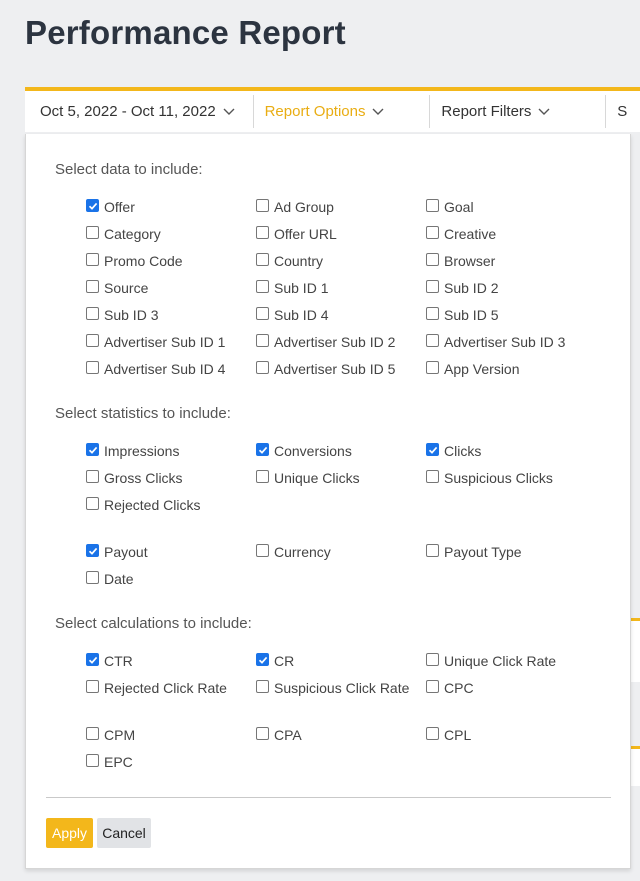 The width and height of the screenshot is (640, 881). What do you see at coordinates (450, 207) in the screenshot?
I see `option-goal: Goal` at bounding box center [450, 207].